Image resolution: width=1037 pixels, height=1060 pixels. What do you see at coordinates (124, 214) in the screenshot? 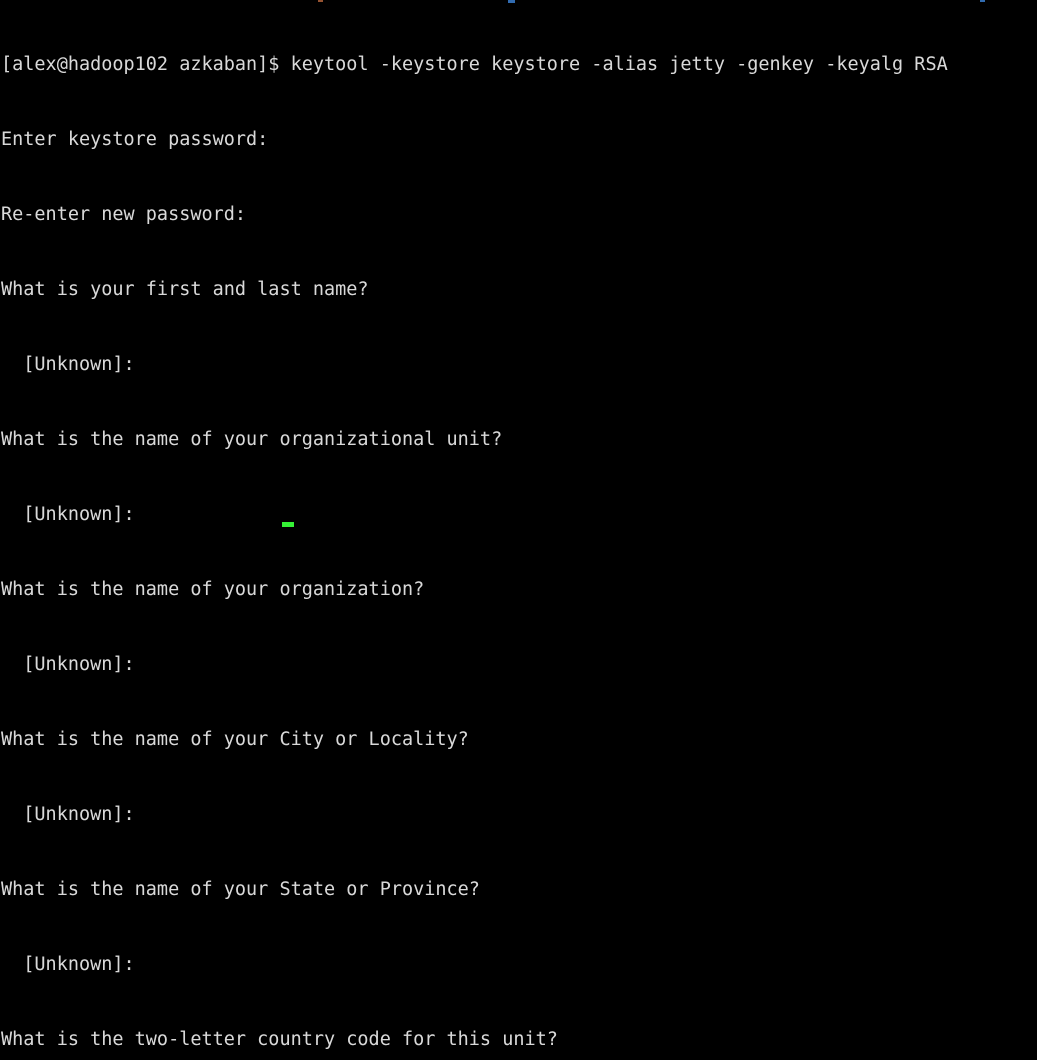
I see `terminal-line: Re-enter new password:` at bounding box center [124, 214].